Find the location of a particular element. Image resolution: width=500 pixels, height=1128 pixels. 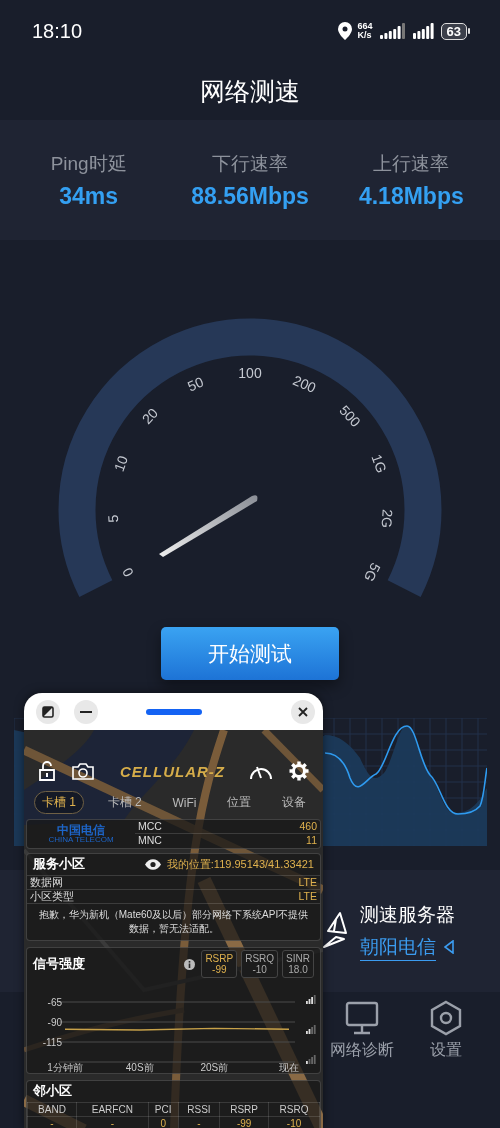

page-title: 网络测速 is located at coordinates (250, 91).